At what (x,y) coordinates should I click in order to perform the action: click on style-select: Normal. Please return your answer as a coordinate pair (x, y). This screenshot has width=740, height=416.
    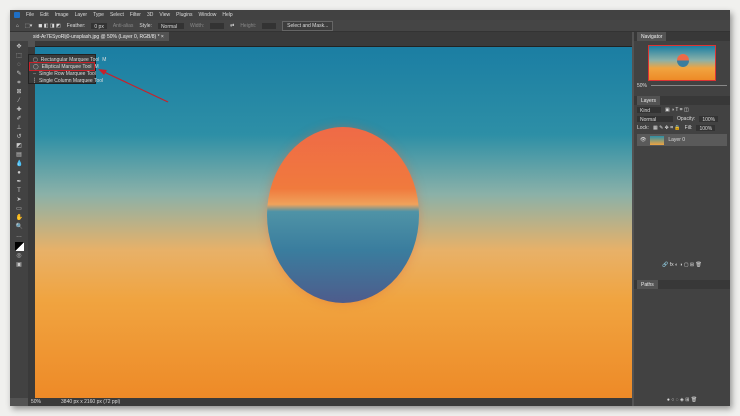
    Looking at the image, I should click on (170, 26).